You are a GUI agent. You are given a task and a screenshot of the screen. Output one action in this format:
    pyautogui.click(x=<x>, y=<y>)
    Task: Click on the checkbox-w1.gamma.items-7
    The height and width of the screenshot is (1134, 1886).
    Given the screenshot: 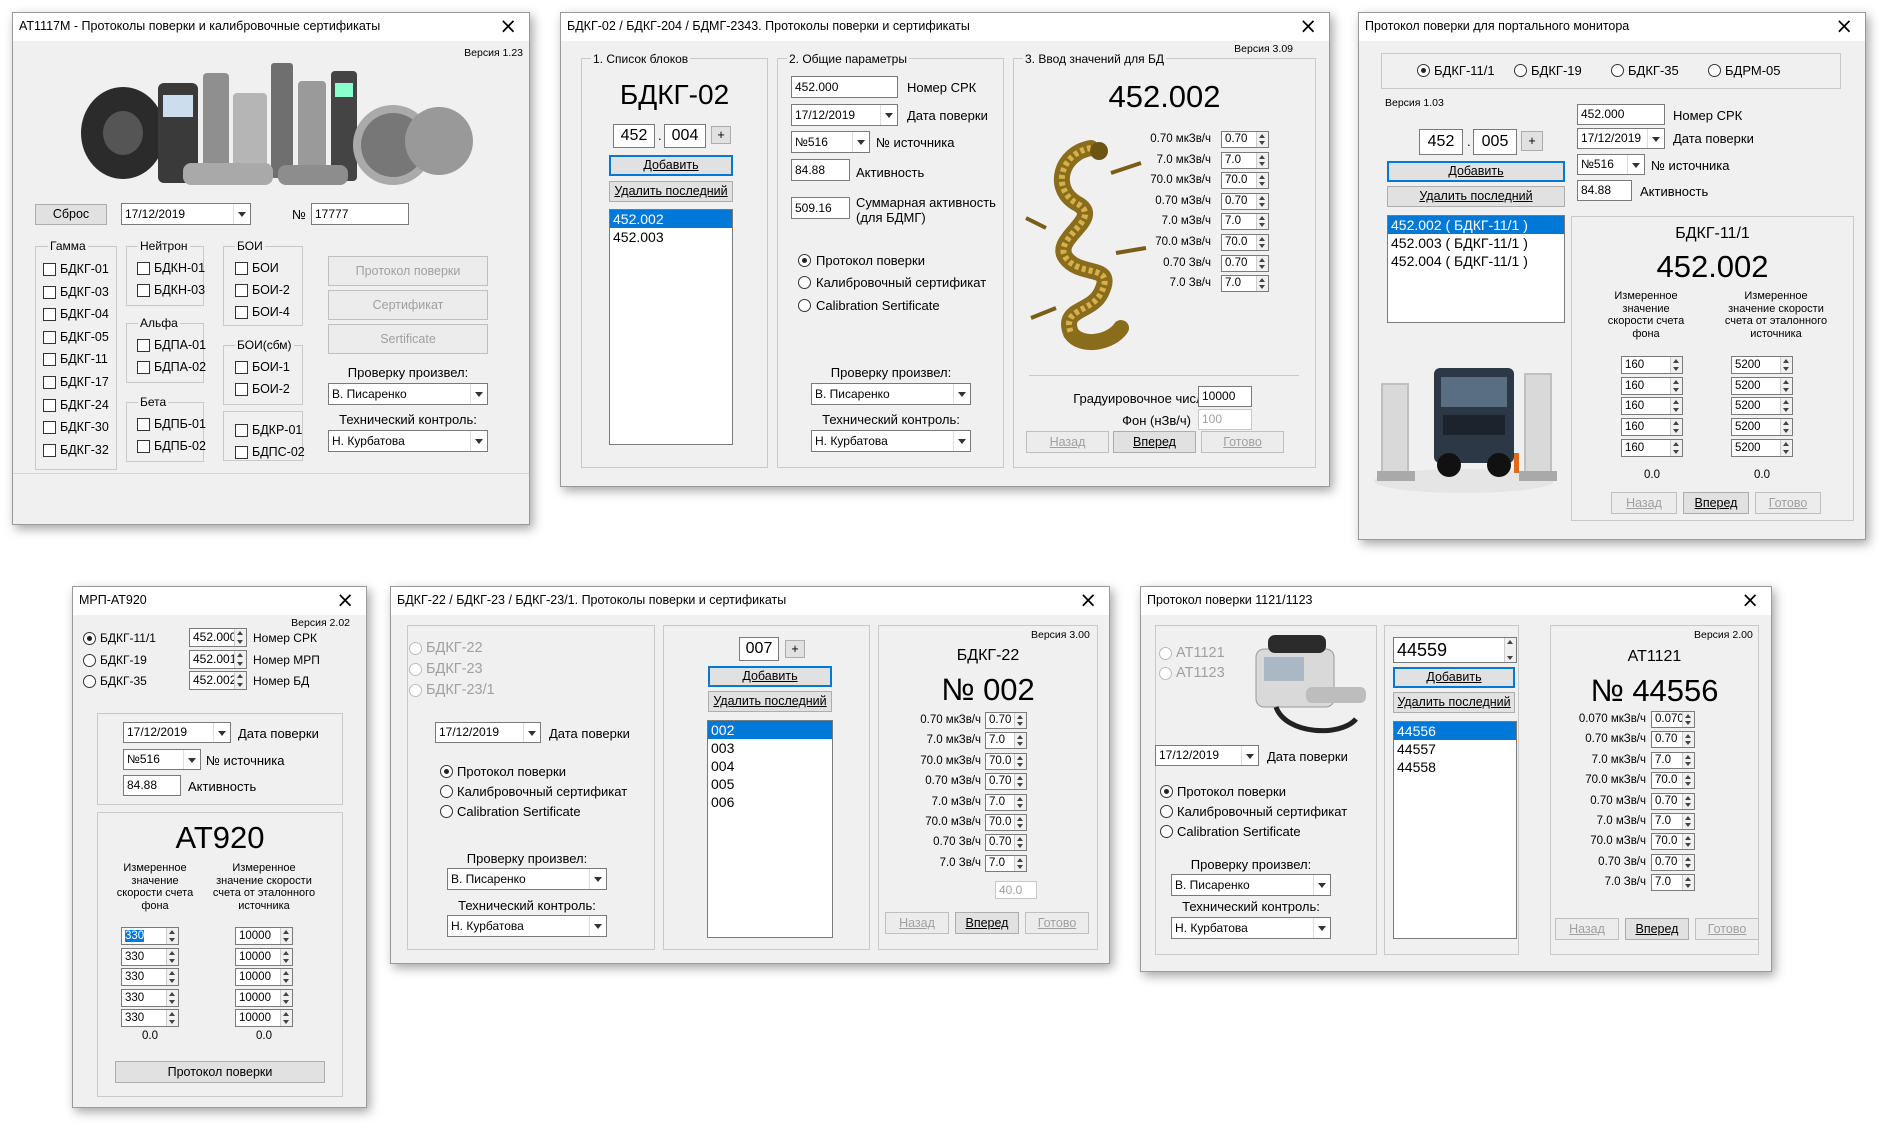 What is the action you would take?
    pyautogui.click(x=49, y=428)
    